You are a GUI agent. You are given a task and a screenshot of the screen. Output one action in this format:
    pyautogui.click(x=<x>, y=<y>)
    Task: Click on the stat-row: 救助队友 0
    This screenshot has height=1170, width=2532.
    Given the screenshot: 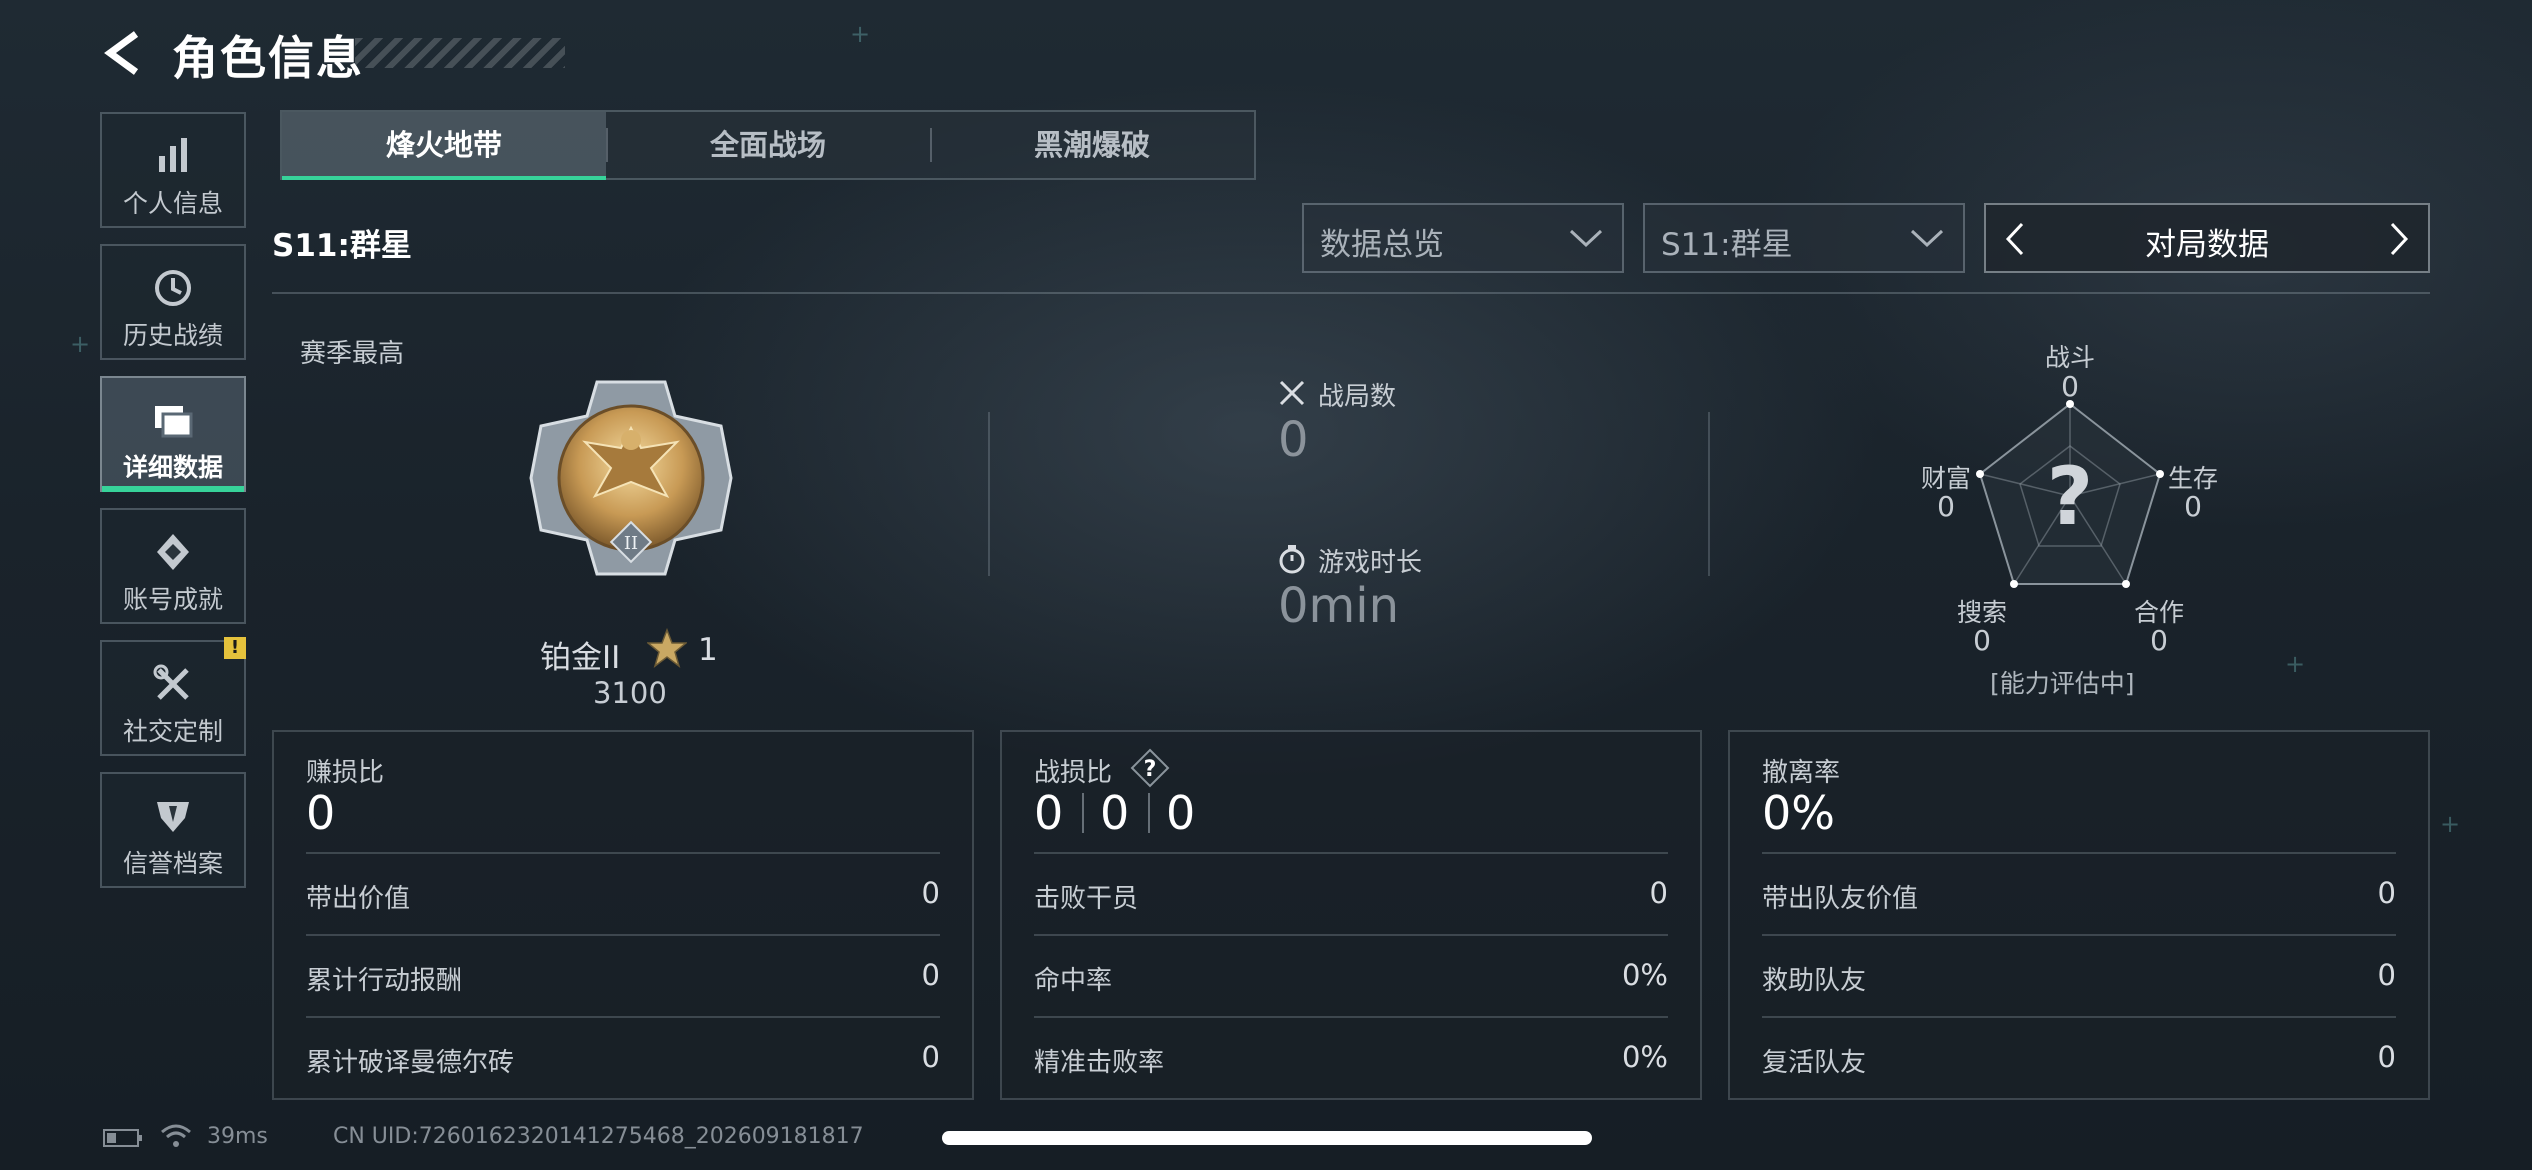 What is the action you would take?
    pyautogui.click(x=2079, y=976)
    